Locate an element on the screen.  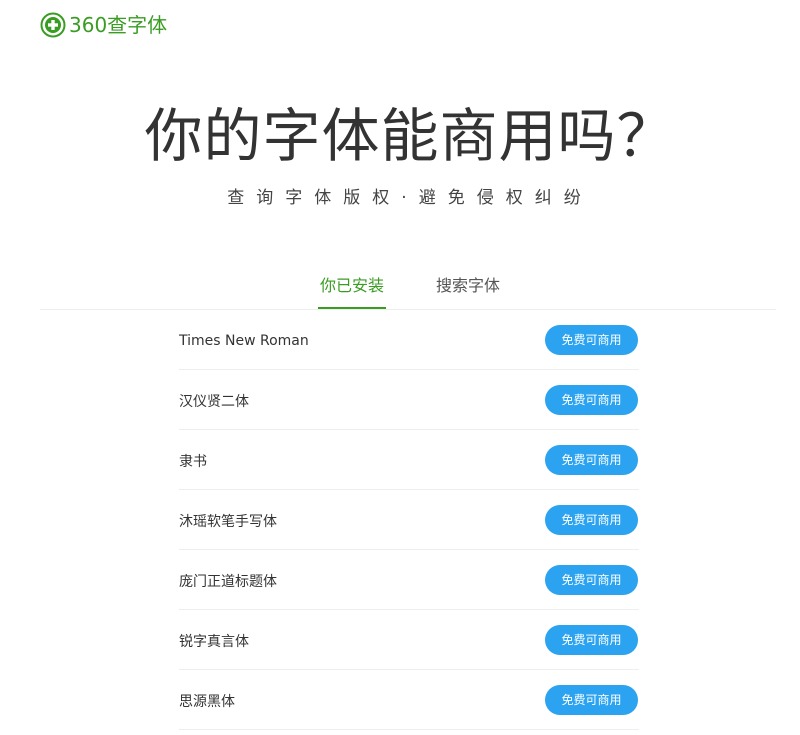
font-name: 汉仪贤二体 is located at coordinates (214, 401).